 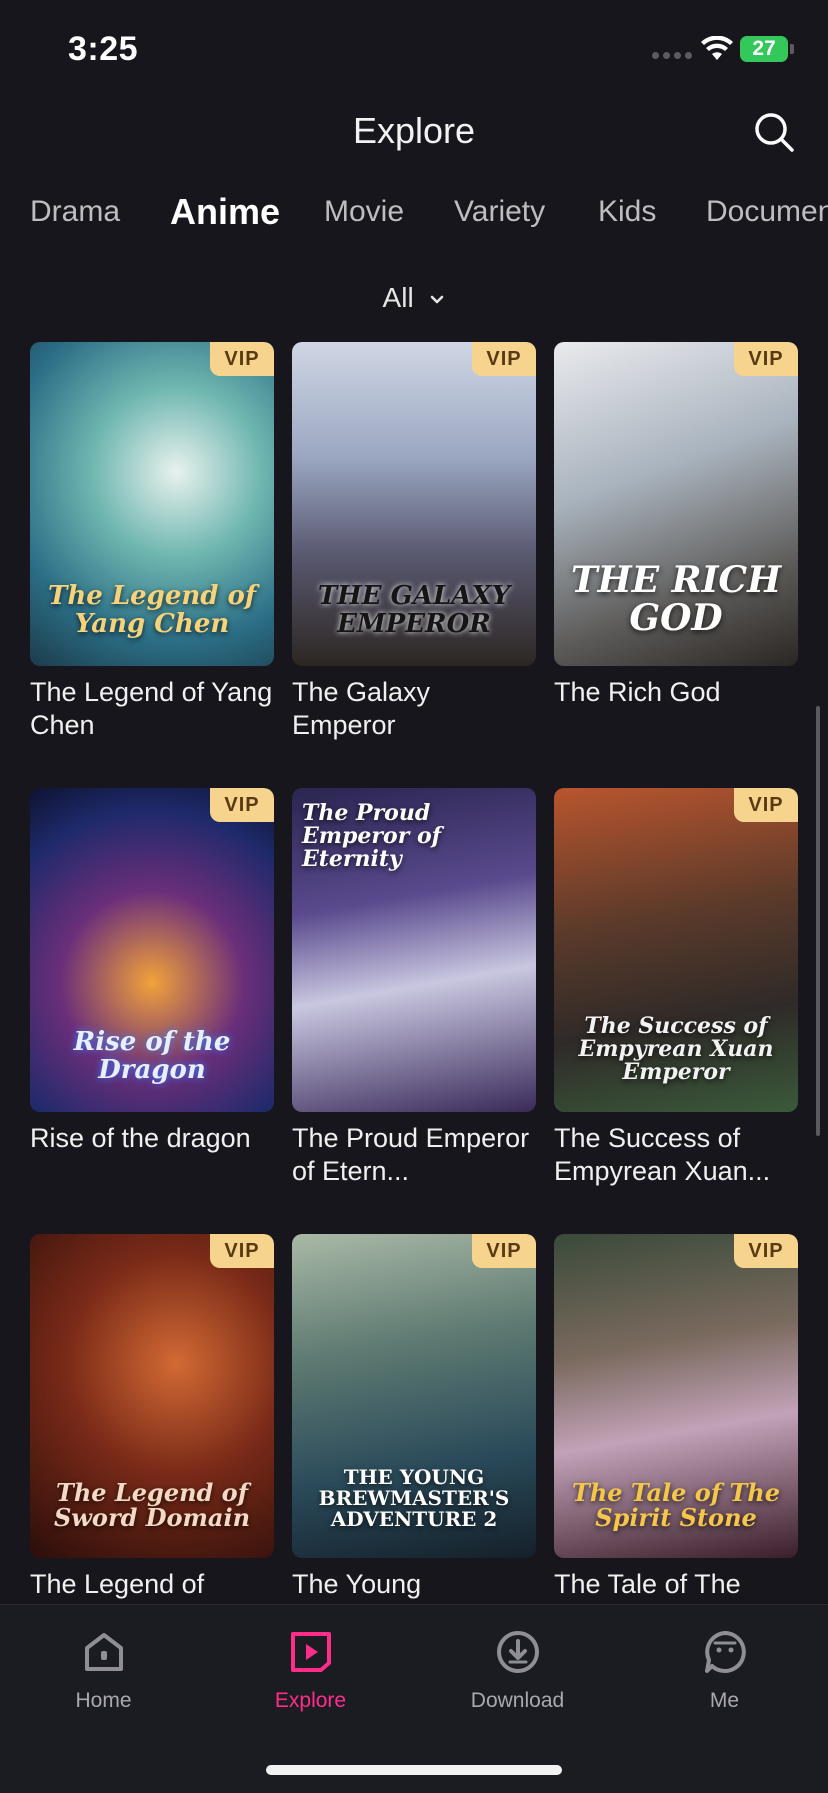 What do you see at coordinates (152, 1504) in the screenshot?
I see `poster-title-art: The Legend of Sword Domain` at bounding box center [152, 1504].